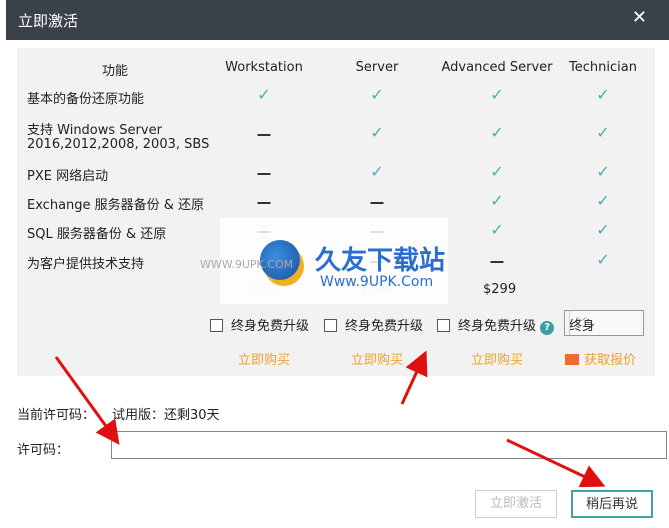  I want to click on buy-advanced-link: 立即购买, so click(497, 358).